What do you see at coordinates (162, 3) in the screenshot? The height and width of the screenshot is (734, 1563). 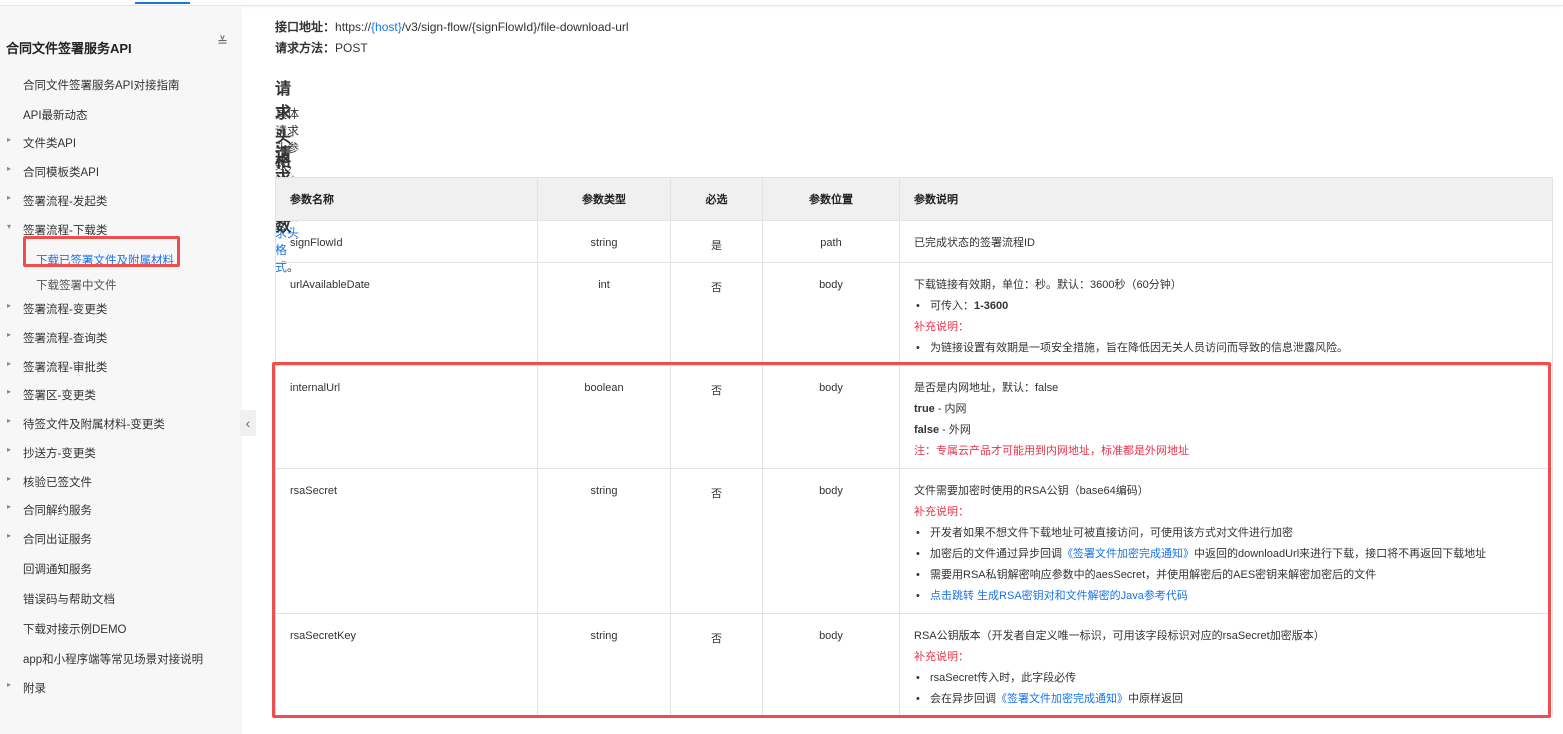 I see `active-tab-indicator` at bounding box center [162, 3].